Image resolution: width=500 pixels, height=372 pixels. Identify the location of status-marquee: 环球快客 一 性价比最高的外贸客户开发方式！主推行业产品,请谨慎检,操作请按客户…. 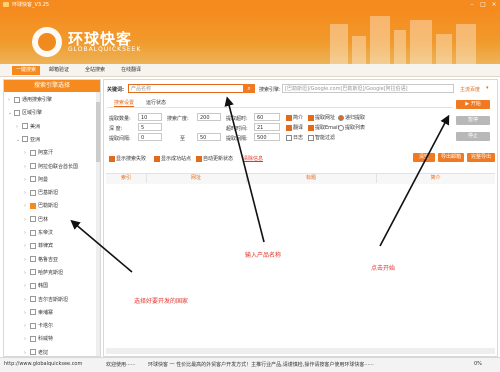
(261, 365).